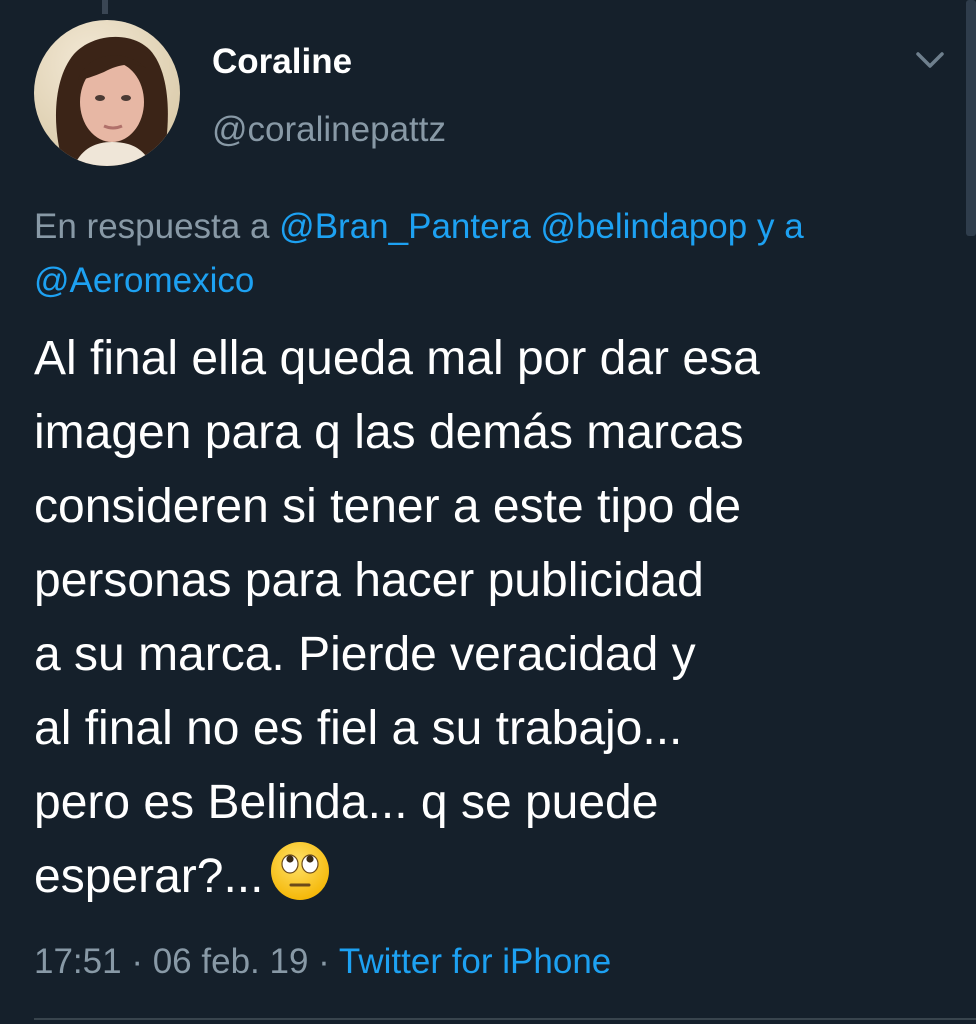 This screenshot has width=976, height=1024. What do you see at coordinates (930, 60) in the screenshot?
I see `chevron-down-icon` at bounding box center [930, 60].